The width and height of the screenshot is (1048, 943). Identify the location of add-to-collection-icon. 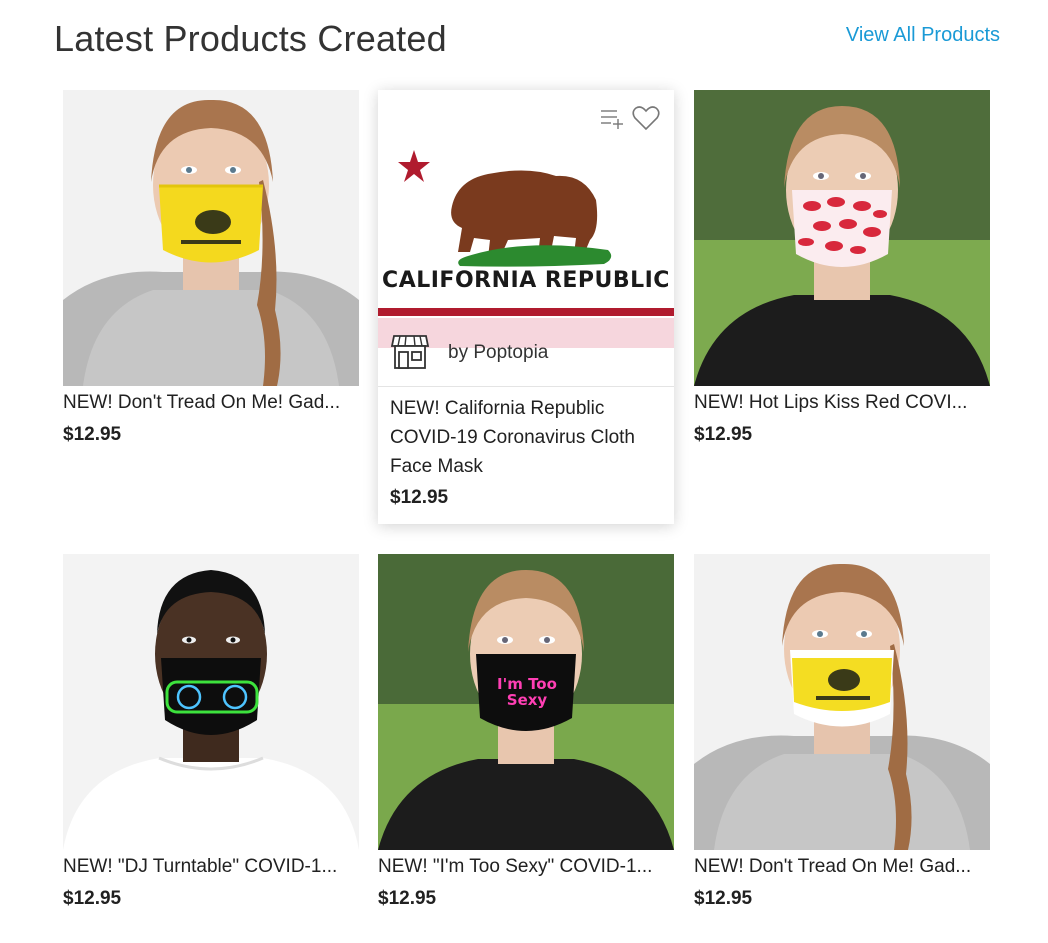
(612, 118).